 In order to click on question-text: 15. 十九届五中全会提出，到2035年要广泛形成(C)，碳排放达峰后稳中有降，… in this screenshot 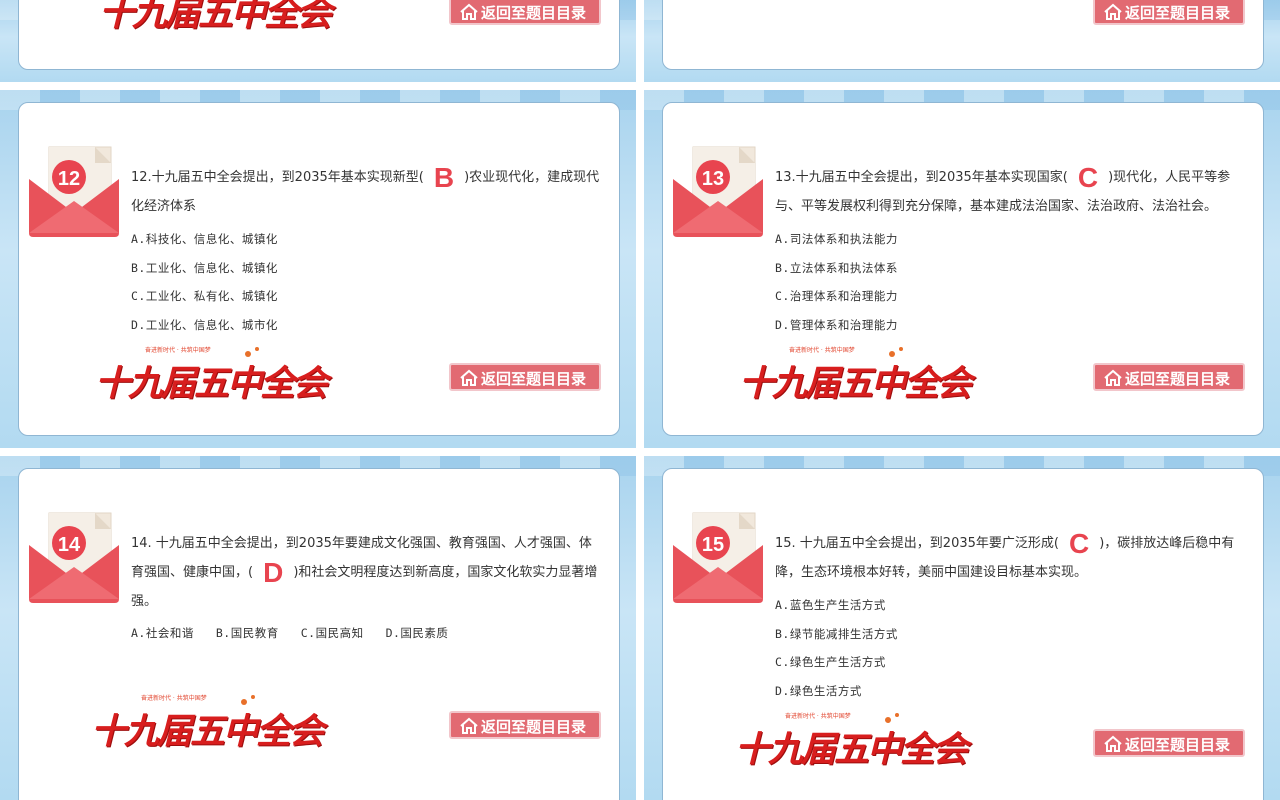, I will do `click(1011, 558)`.